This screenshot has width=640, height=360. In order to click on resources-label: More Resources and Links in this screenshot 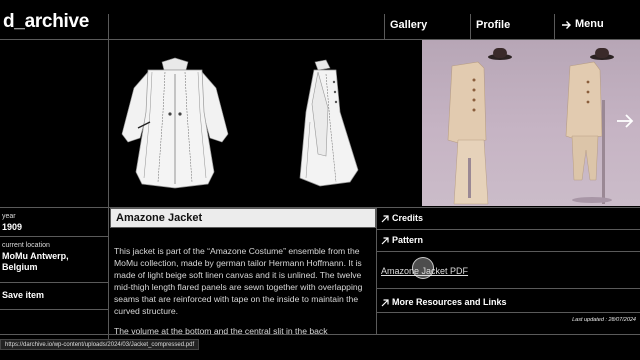, I will do `click(449, 302)`.